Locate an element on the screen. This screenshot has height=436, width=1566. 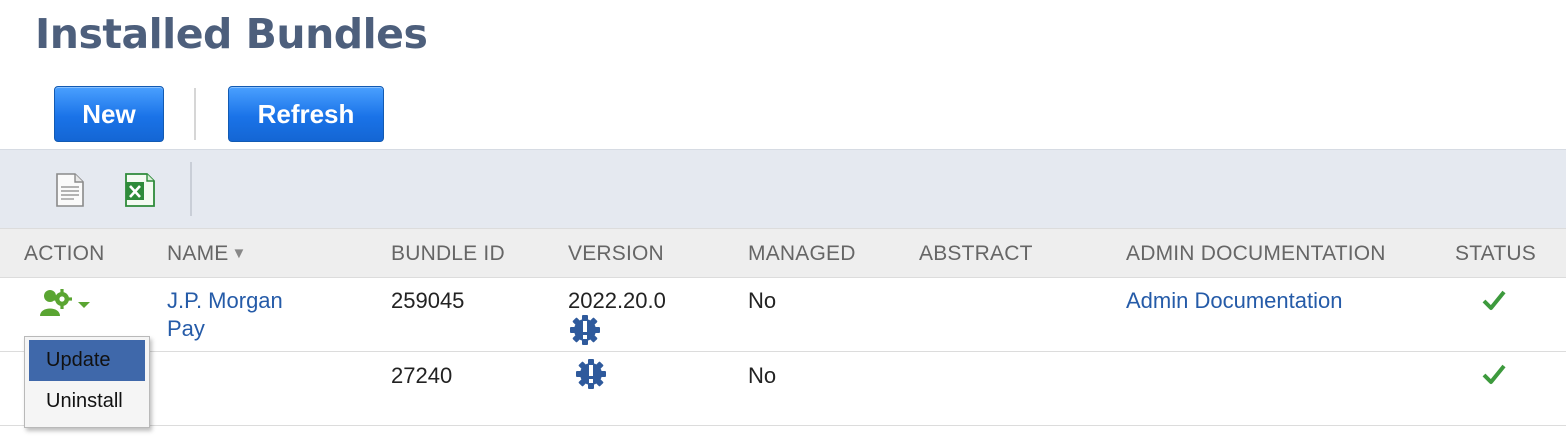
print-icon is located at coordinates (70, 190).